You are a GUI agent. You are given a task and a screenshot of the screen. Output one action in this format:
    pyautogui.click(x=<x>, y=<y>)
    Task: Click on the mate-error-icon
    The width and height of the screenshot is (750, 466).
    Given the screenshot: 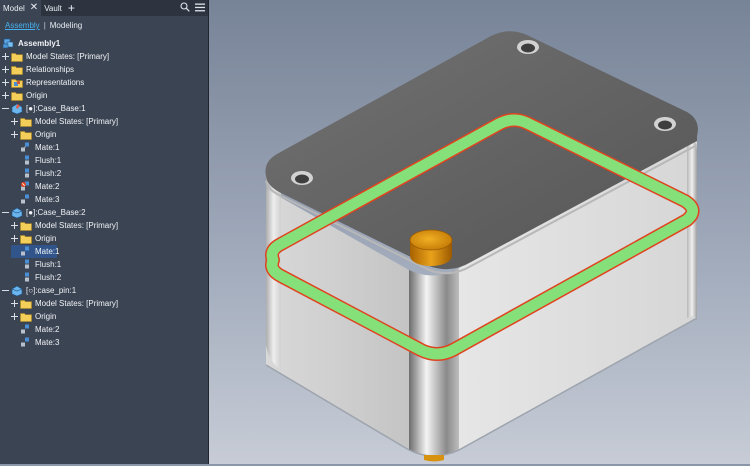 What is the action you would take?
    pyautogui.click(x=26, y=186)
    